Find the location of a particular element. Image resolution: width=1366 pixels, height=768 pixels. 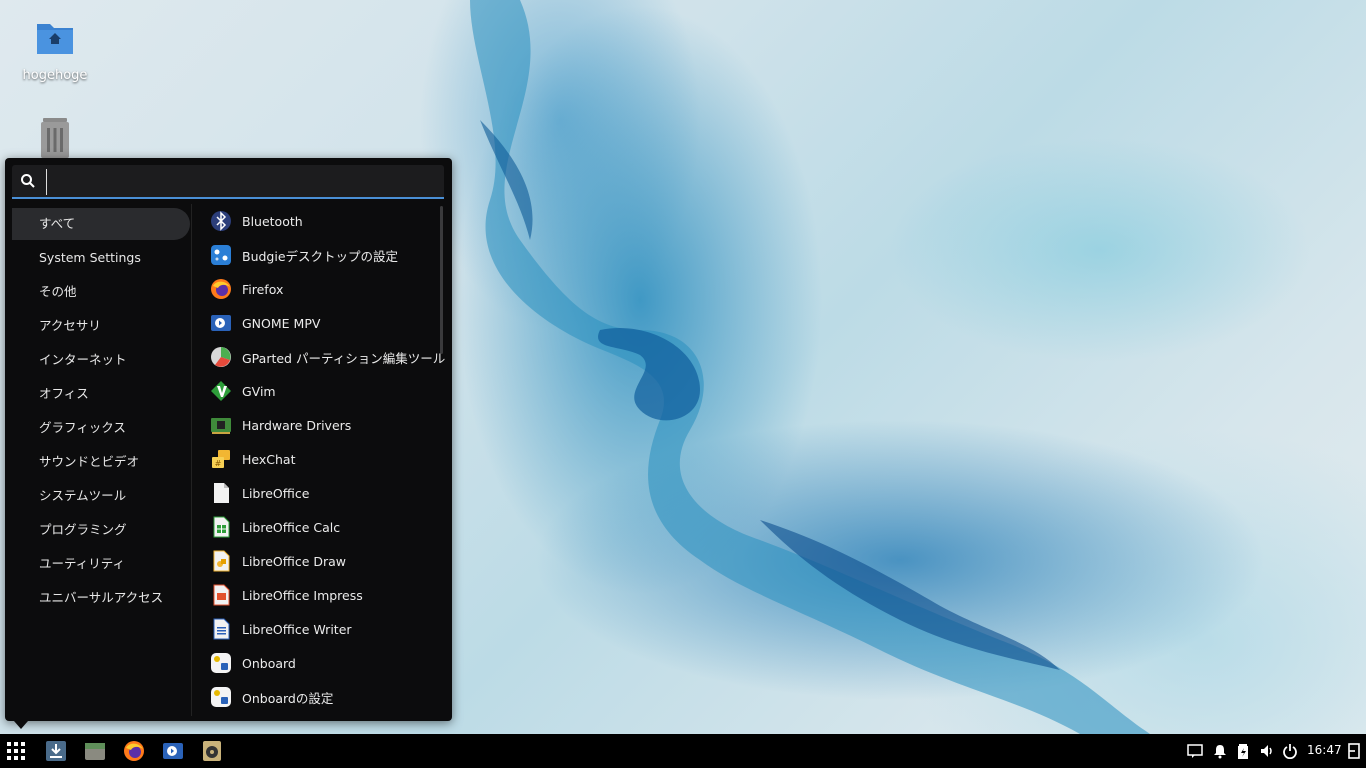

desktop-icon-home: hogehoge is located at coordinates (55, 49).